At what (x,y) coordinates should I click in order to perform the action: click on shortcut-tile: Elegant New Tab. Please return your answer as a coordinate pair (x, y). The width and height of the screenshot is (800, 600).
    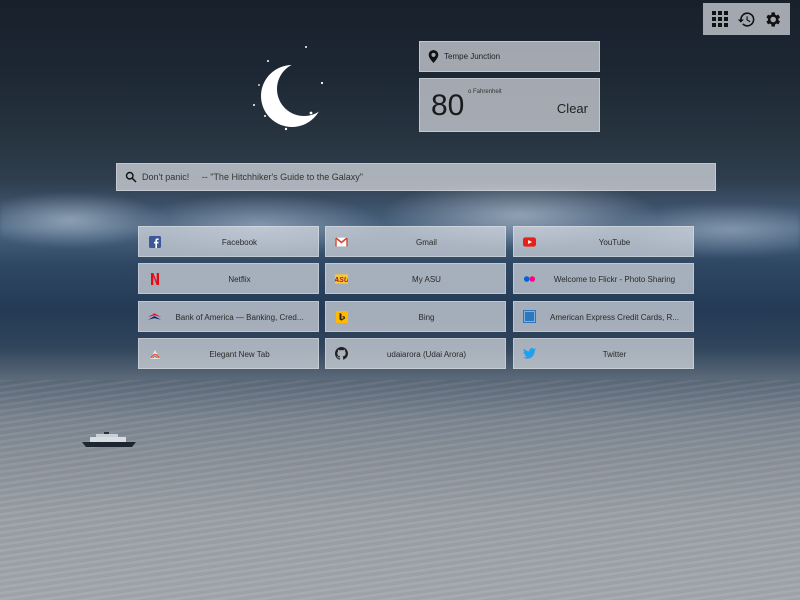
    Looking at the image, I should click on (228, 353).